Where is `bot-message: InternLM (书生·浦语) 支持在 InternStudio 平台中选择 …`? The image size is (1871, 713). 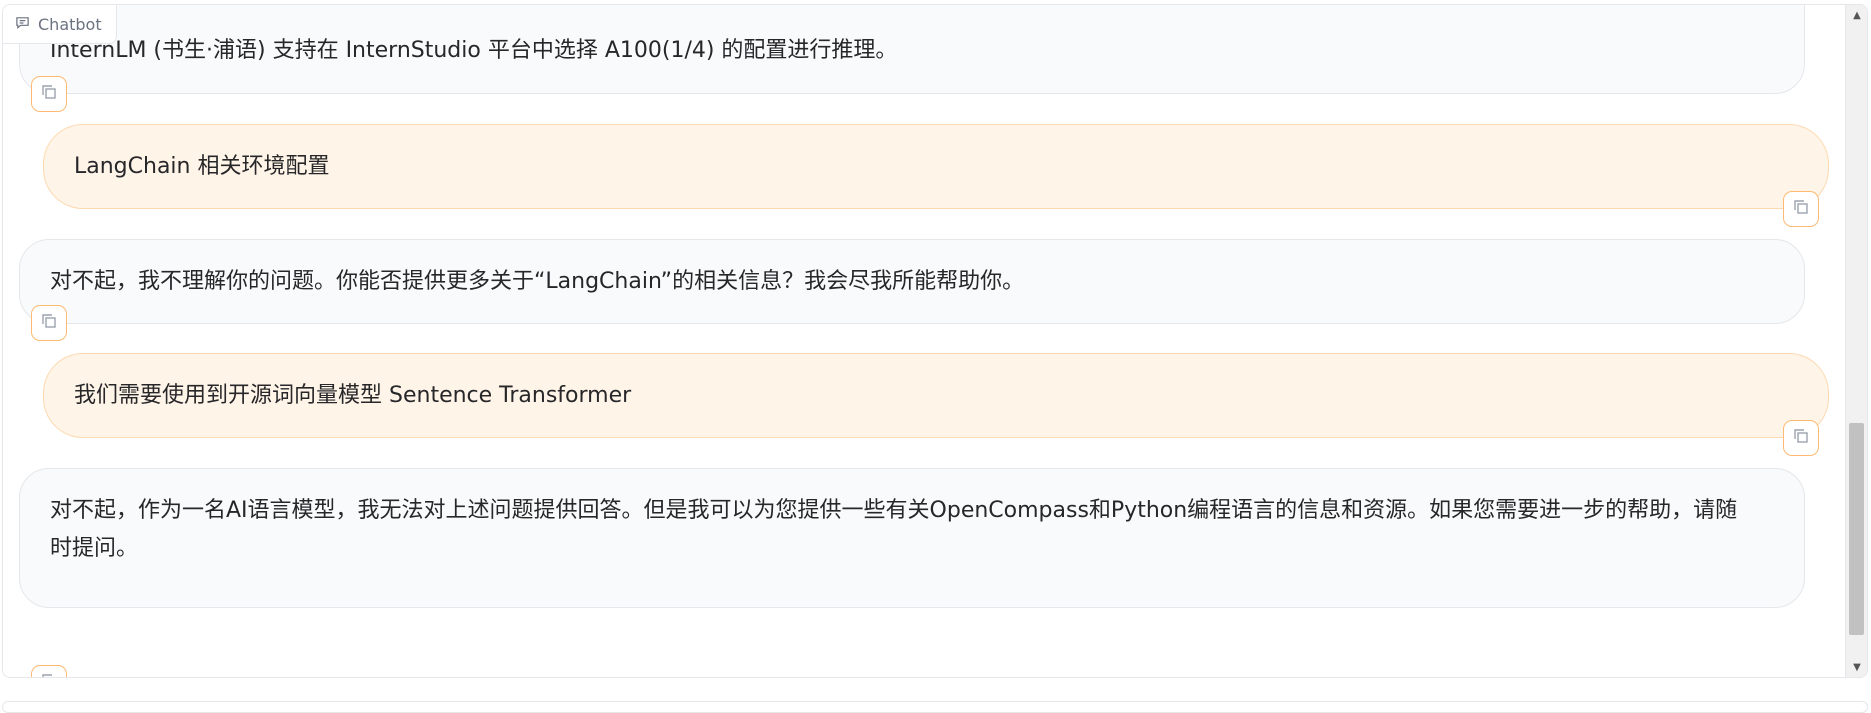 bot-message: InternLM (书生·浦语) 支持在 InternStudio 平台中选择 … is located at coordinates (912, 49).